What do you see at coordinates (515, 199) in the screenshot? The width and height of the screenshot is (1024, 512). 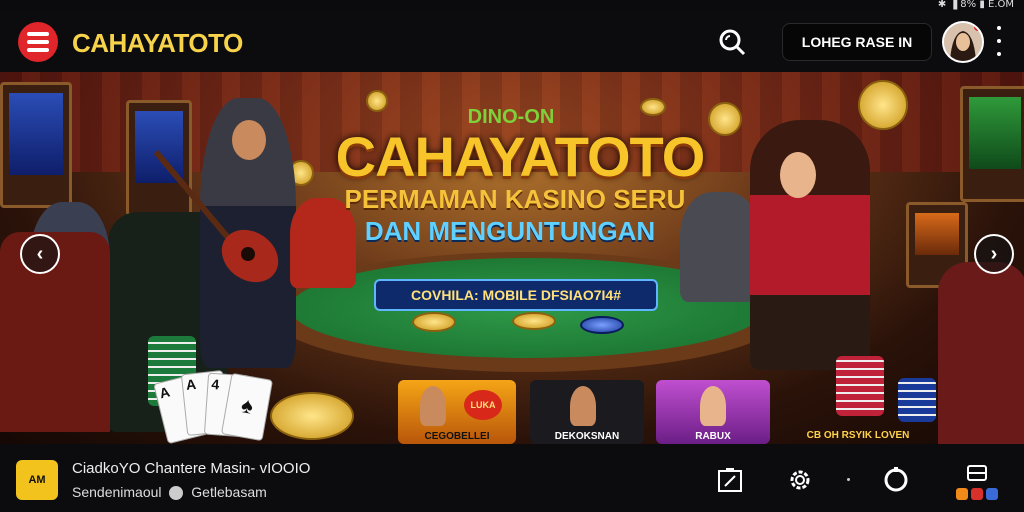 I see `hero-subtitle-1: PERMAMAN KASINO SERU` at bounding box center [515, 199].